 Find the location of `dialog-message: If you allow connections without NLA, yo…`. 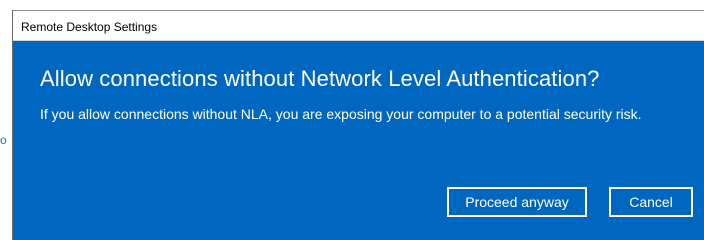

dialog-message: If you allow connections without NLA, yo… is located at coordinates (341, 114).